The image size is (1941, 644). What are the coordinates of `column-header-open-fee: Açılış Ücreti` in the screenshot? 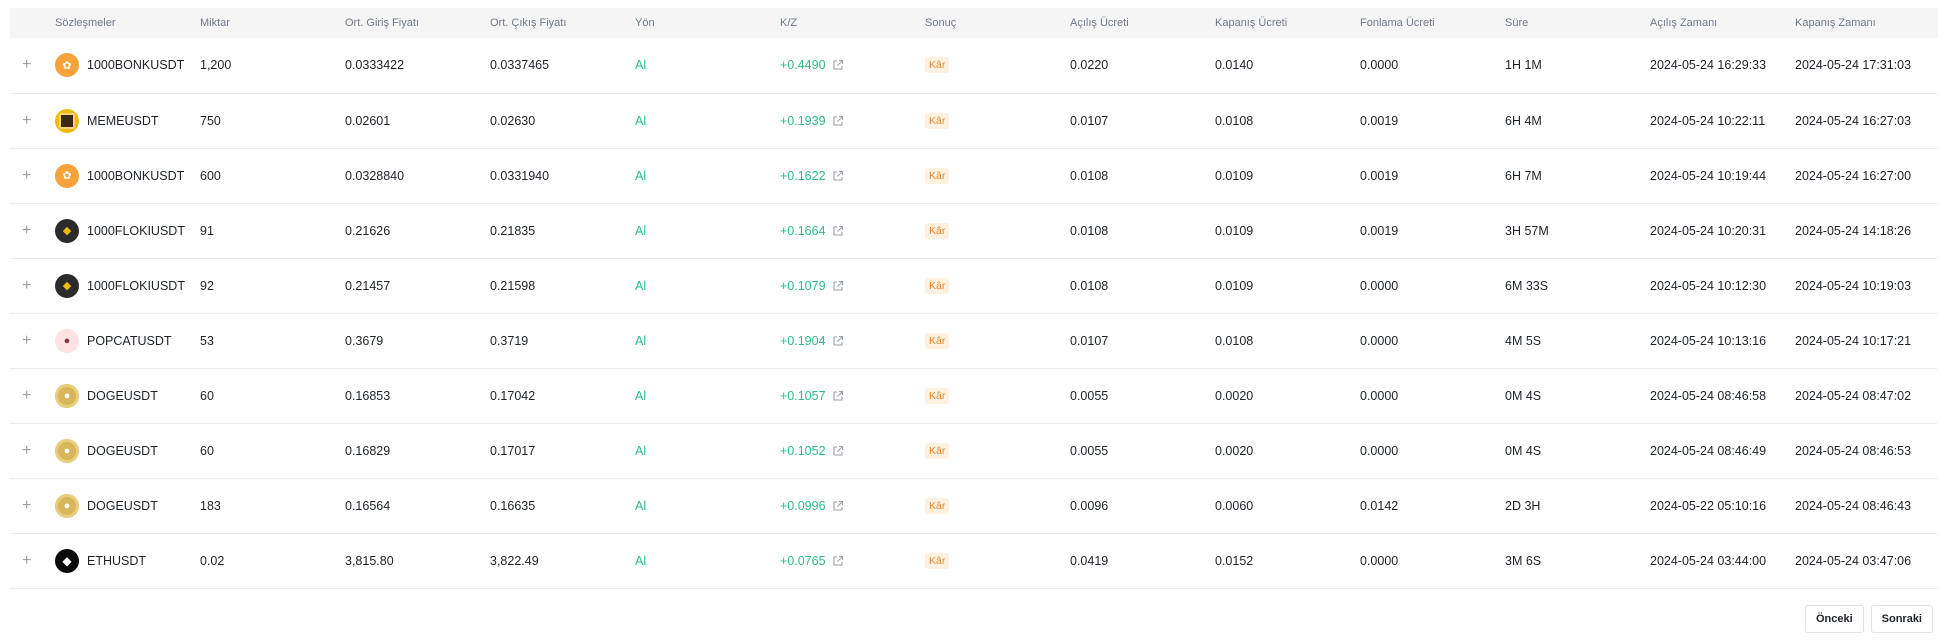 It's located at (1099, 23).